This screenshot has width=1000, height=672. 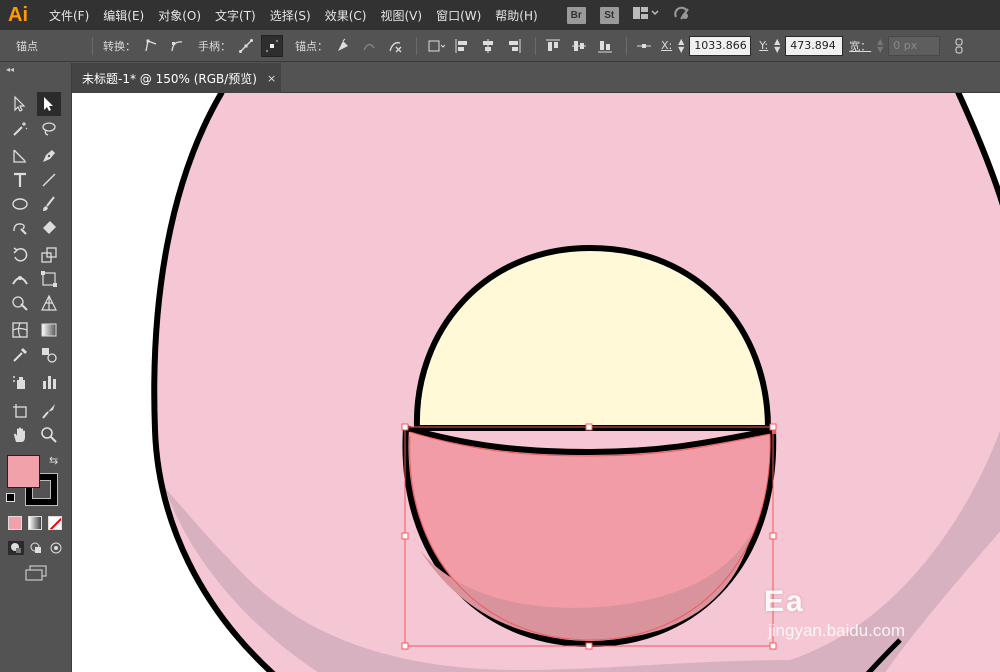 I want to click on eyedropper-tool-icon, so click(x=20, y=355).